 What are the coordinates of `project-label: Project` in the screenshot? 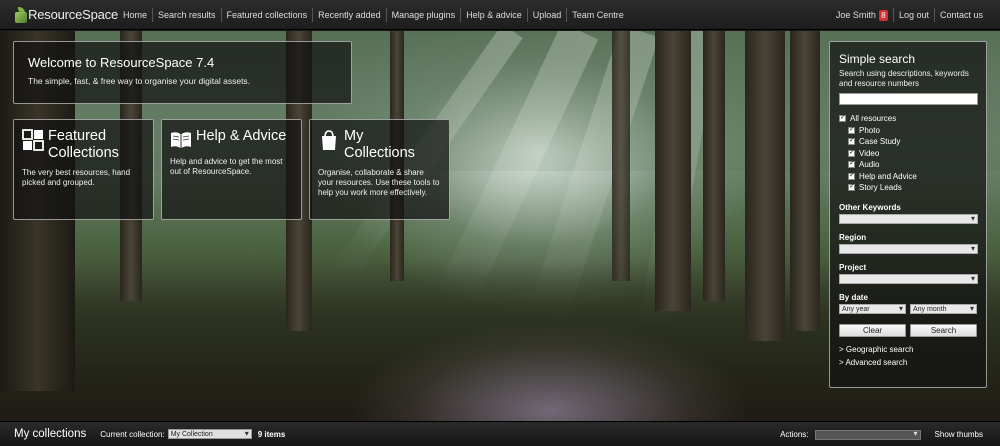 It's located at (853, 267).